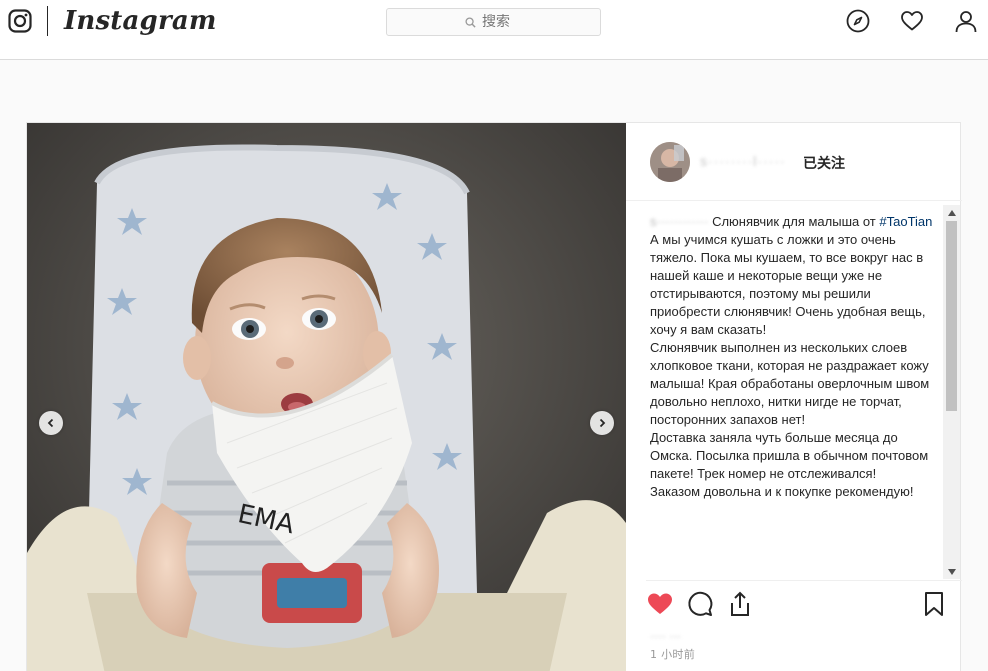  Describe the element at coordinates (140, 21) in the screenshot. I see `instagram-wordmark: Instagram` at that location.